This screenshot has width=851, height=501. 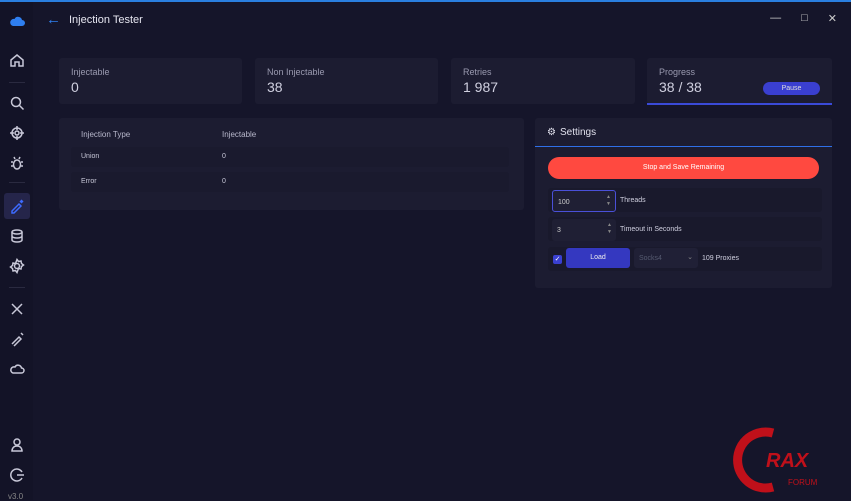 What do you see at coordinates (296, 72) in the screenshot?
I see `stat-label: Non Injectable` at bounding box center [296, 72].